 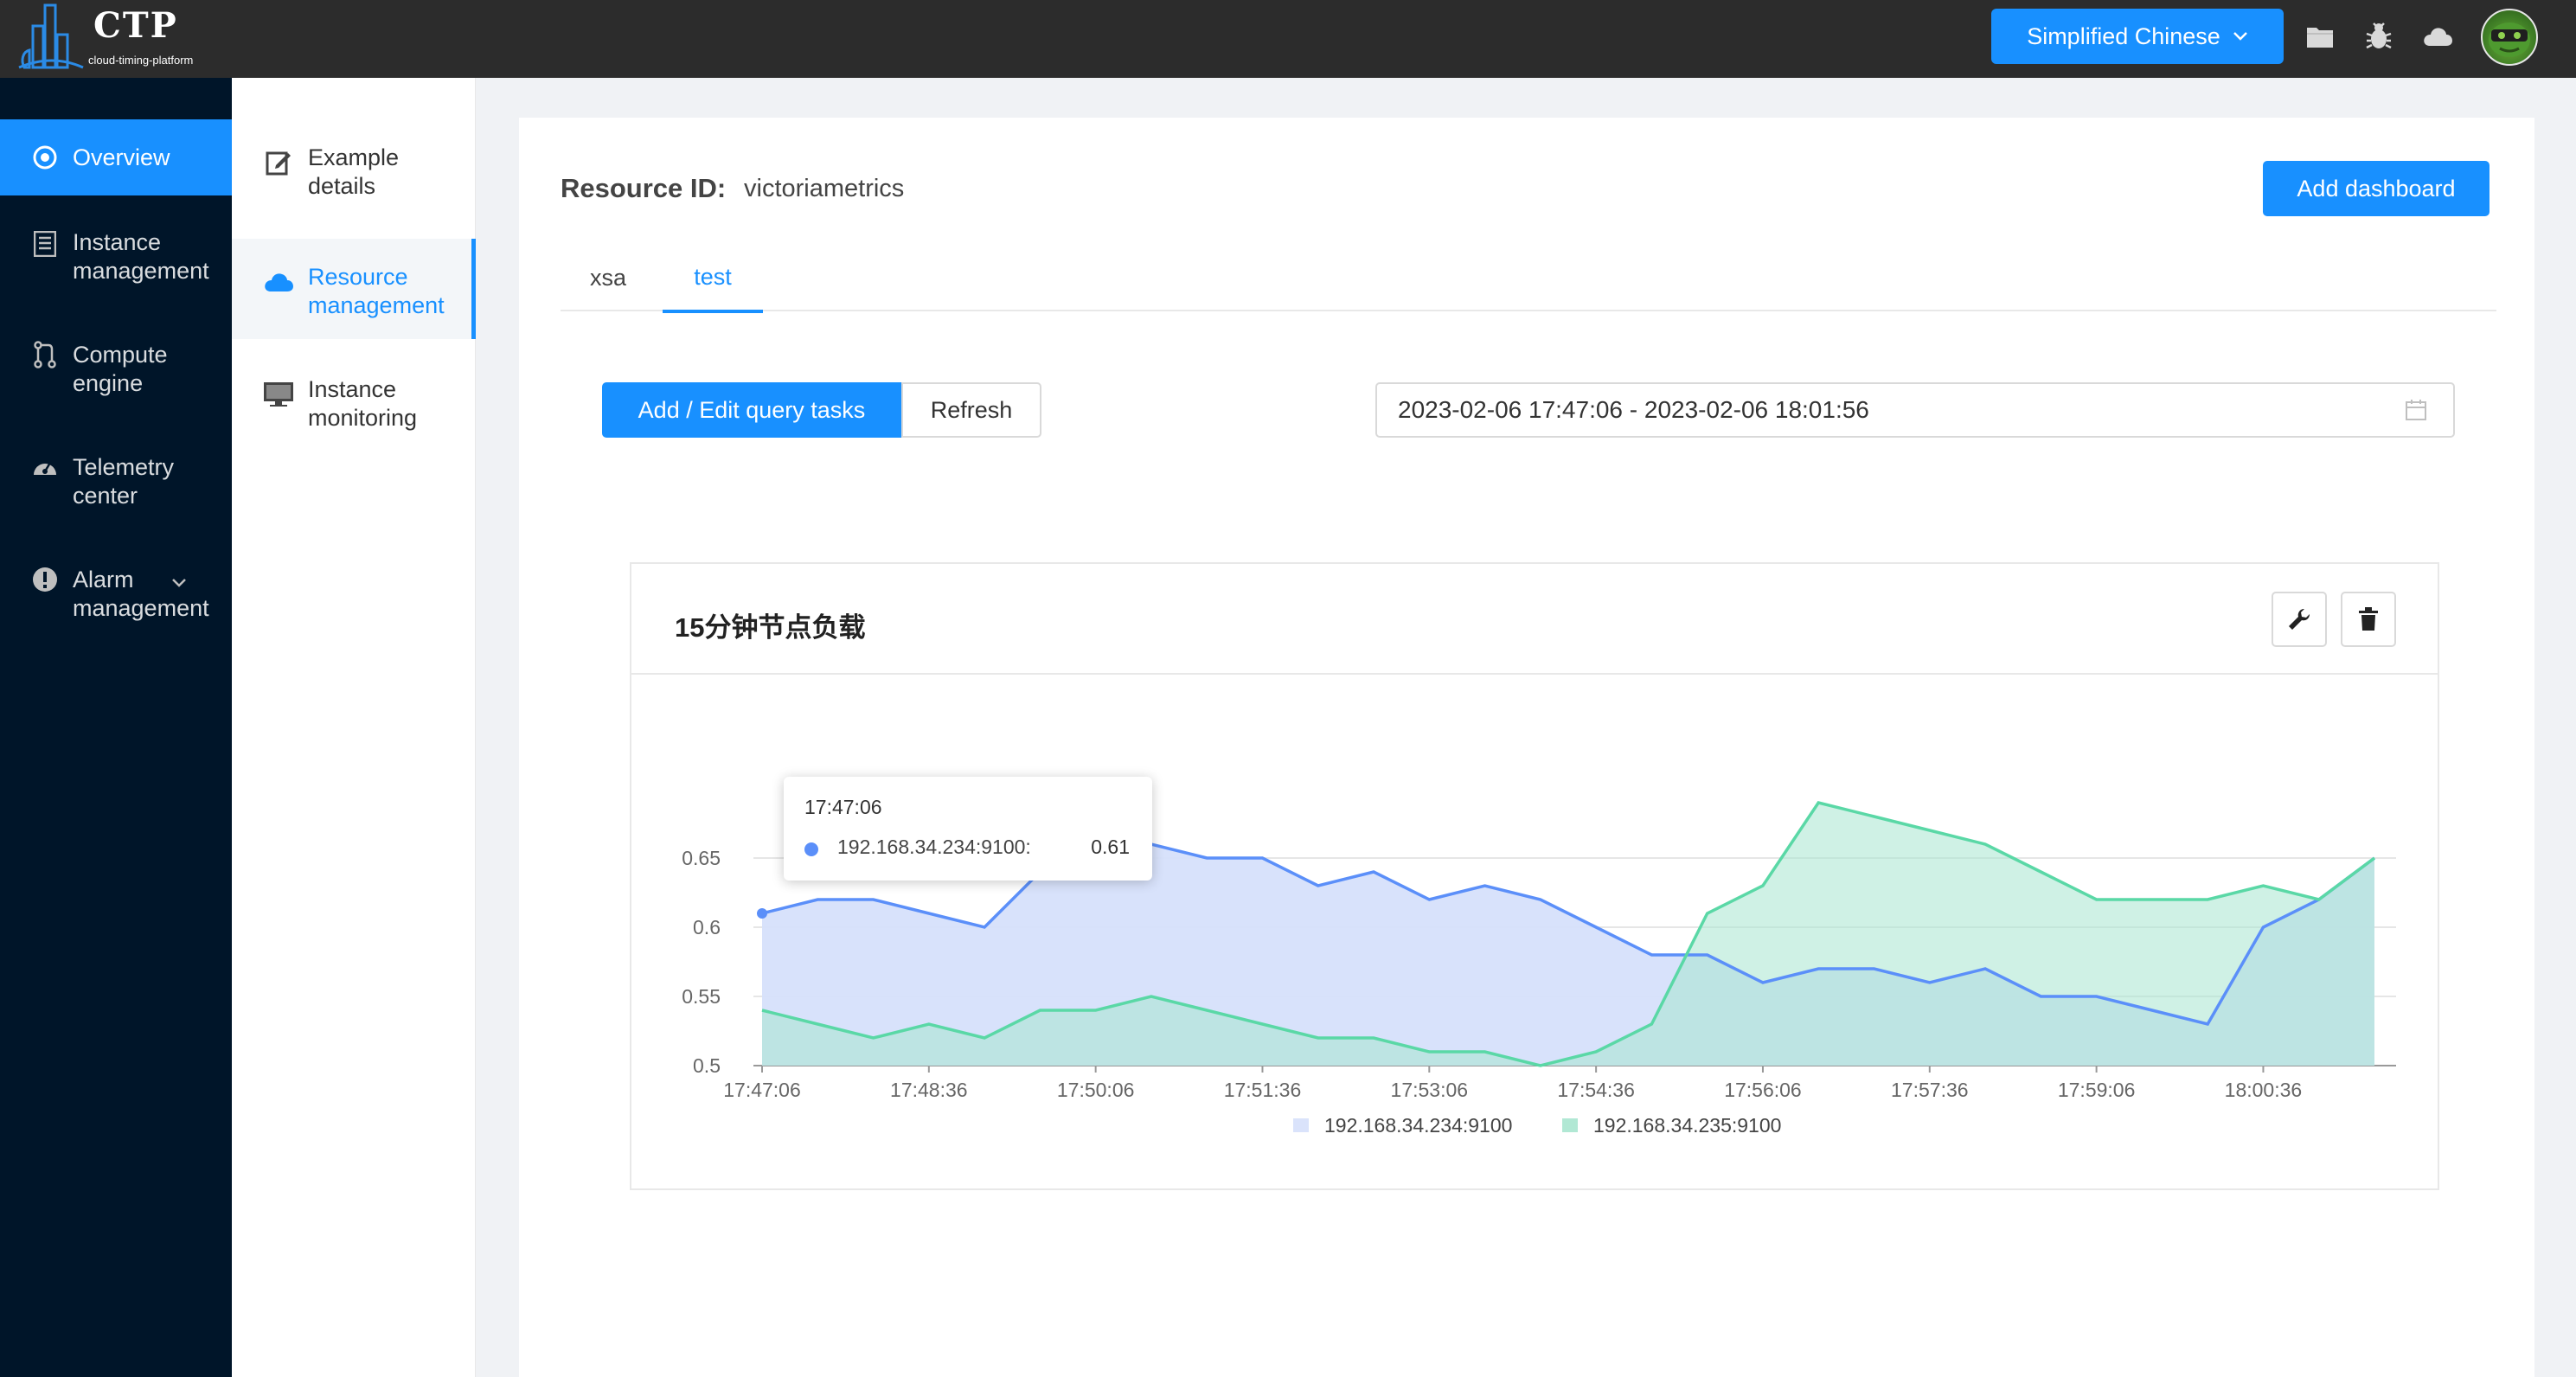 I want to click on y-tick-label: 0.5, so click(x=707, y=1065).